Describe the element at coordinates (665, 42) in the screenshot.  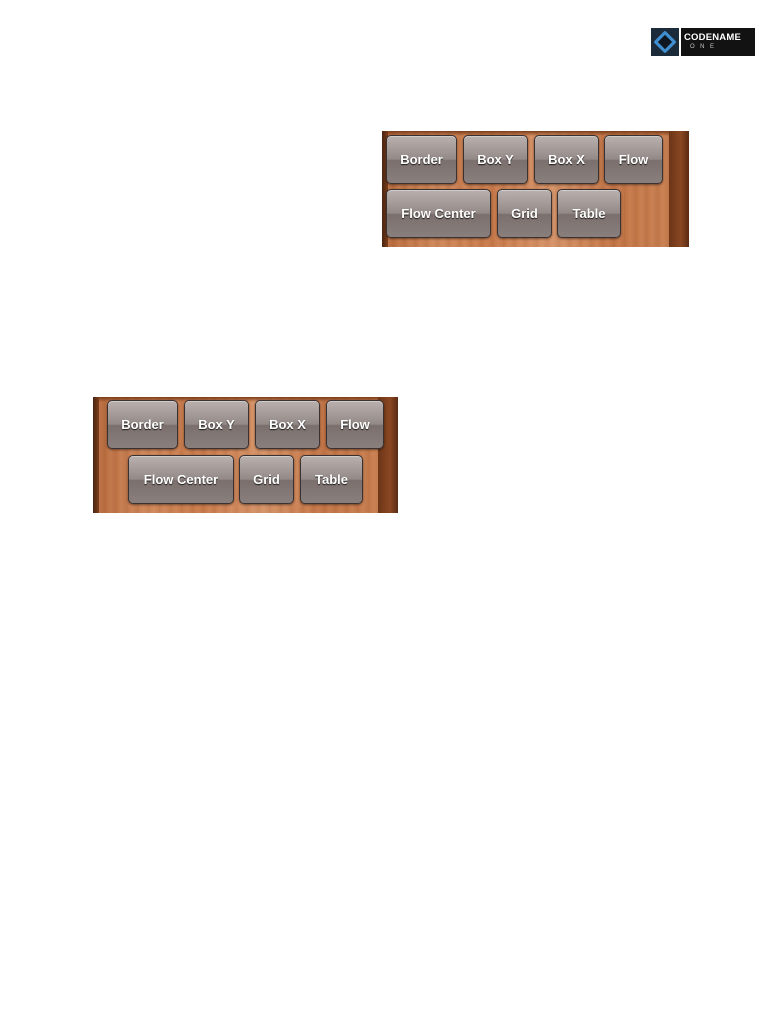
I see `codename-one-logo-icon` at that location.